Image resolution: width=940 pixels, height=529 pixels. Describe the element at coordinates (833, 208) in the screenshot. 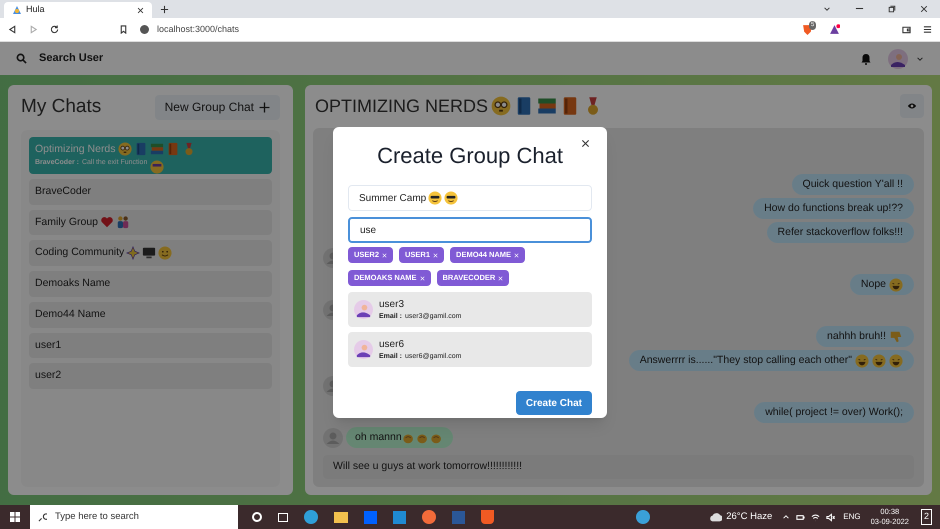

I see `message-text: How do functions break up!??` at that location.